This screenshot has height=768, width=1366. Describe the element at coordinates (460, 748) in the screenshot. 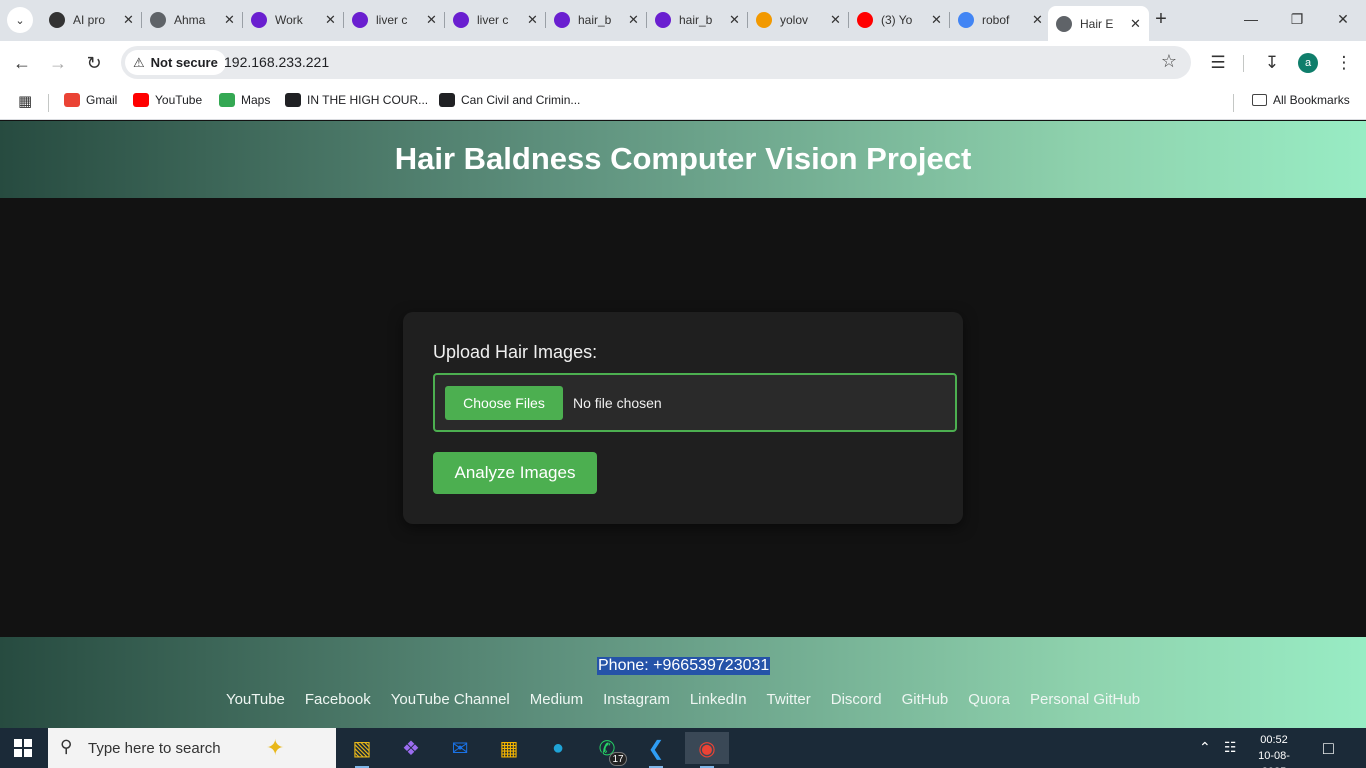

I see `outlook-icon: ✉` at that location.